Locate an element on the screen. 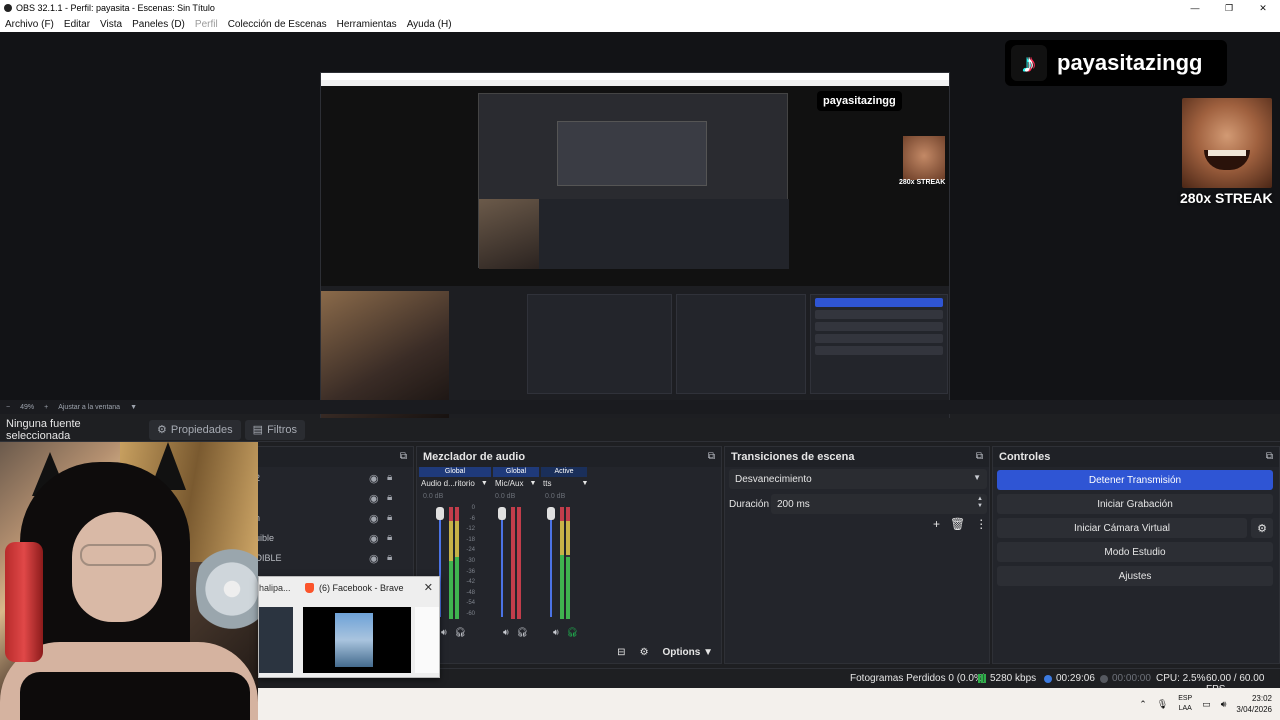 This screenshot has width=1280, height=720. nested-tiktok-overlay: payasitazingg is located at coordinates (859, 101).